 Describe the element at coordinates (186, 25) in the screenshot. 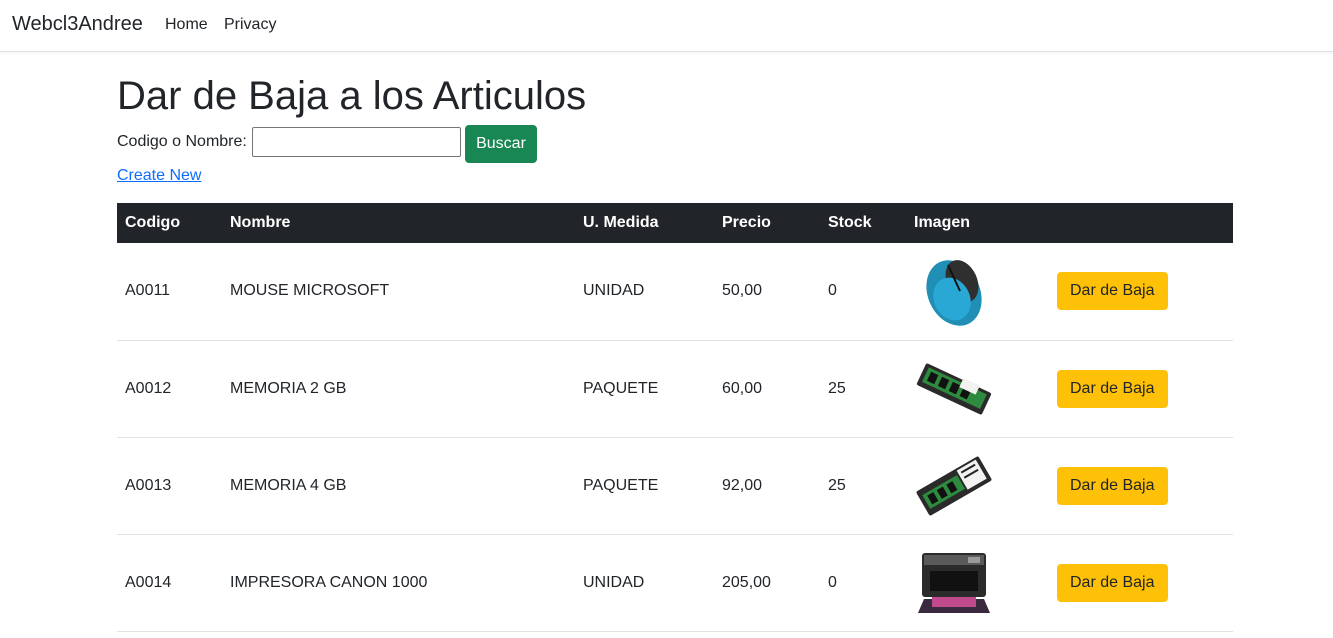

I see `nav-link-home: Home` at that location.